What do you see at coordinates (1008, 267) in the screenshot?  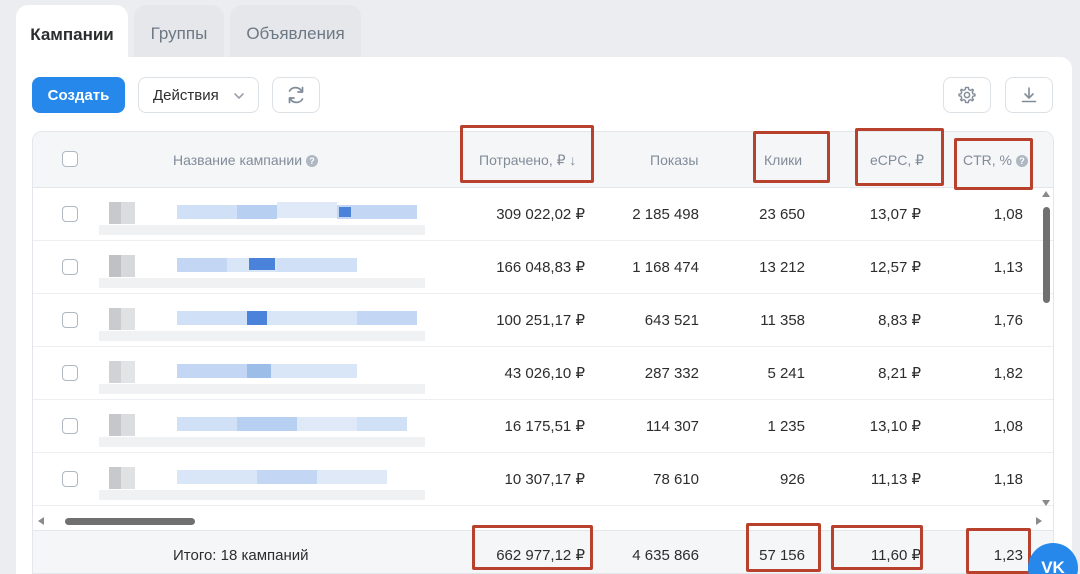 I see `ctr-cell: 1,13` at bounding box center [1008, 267].